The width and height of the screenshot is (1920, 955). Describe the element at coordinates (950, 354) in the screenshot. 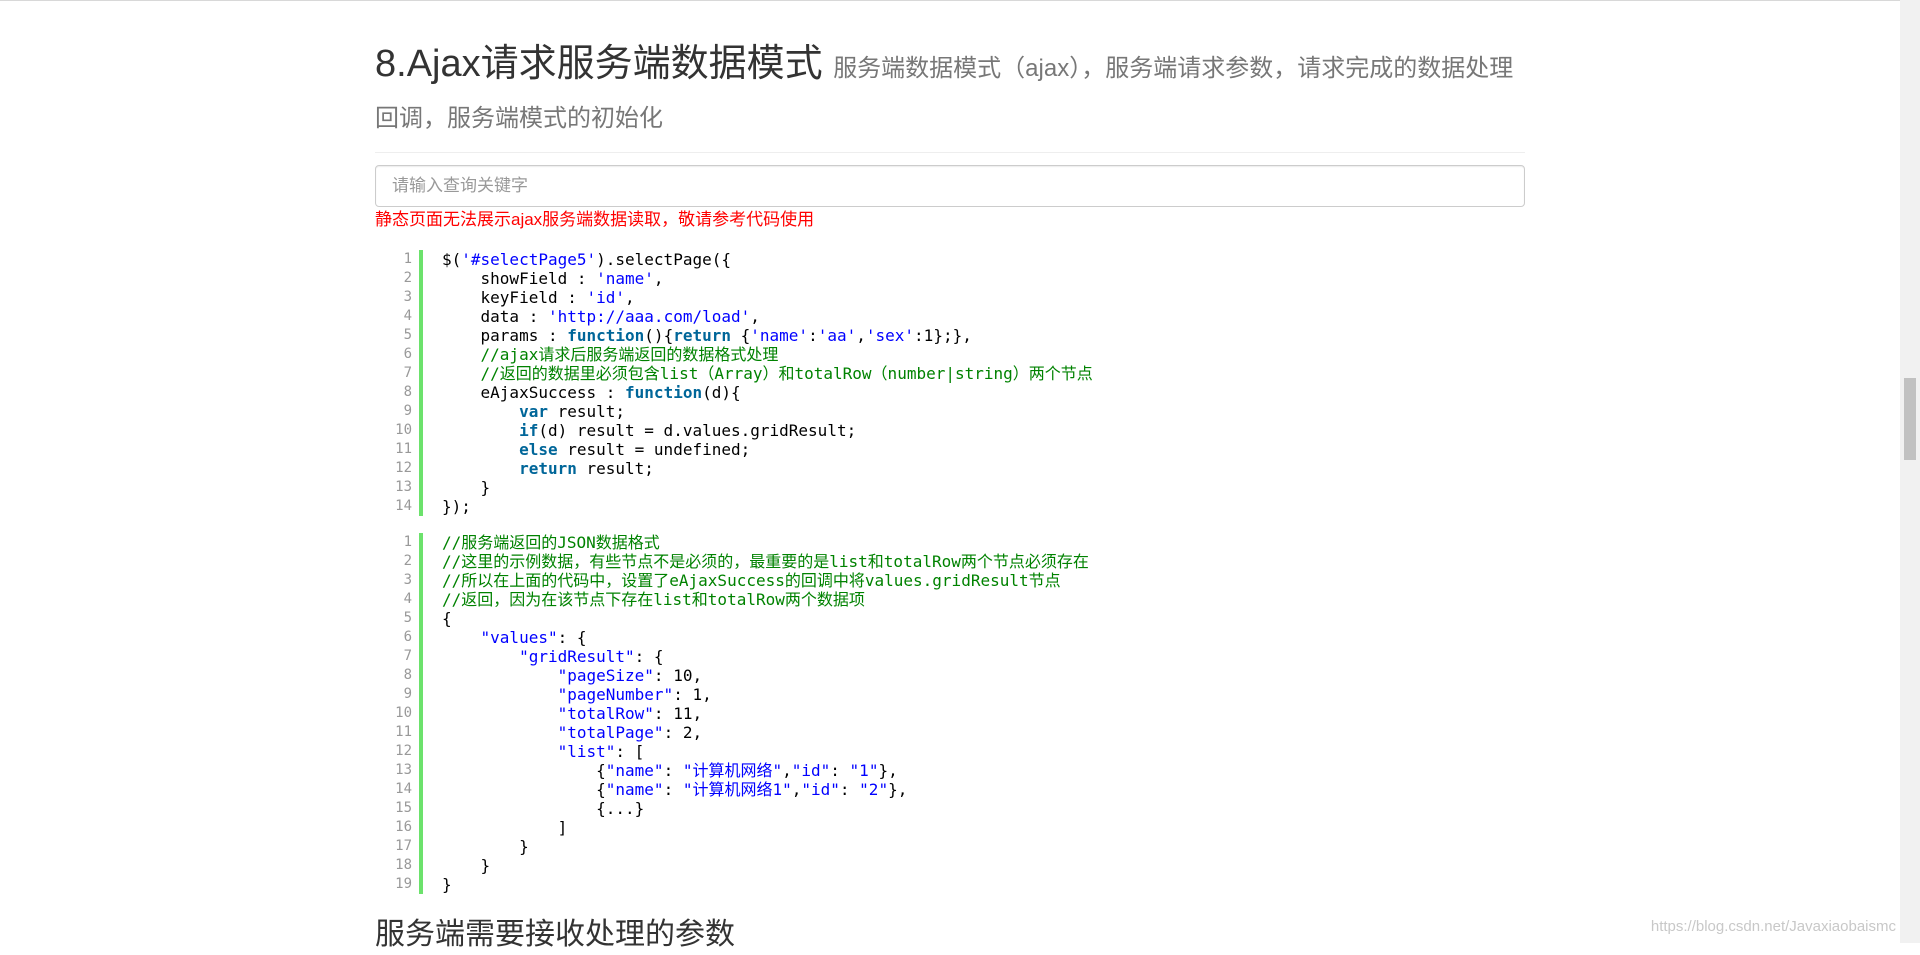

I see `code-line: 6 //ajax请求后服务端返回的数据格式处理` at that location.